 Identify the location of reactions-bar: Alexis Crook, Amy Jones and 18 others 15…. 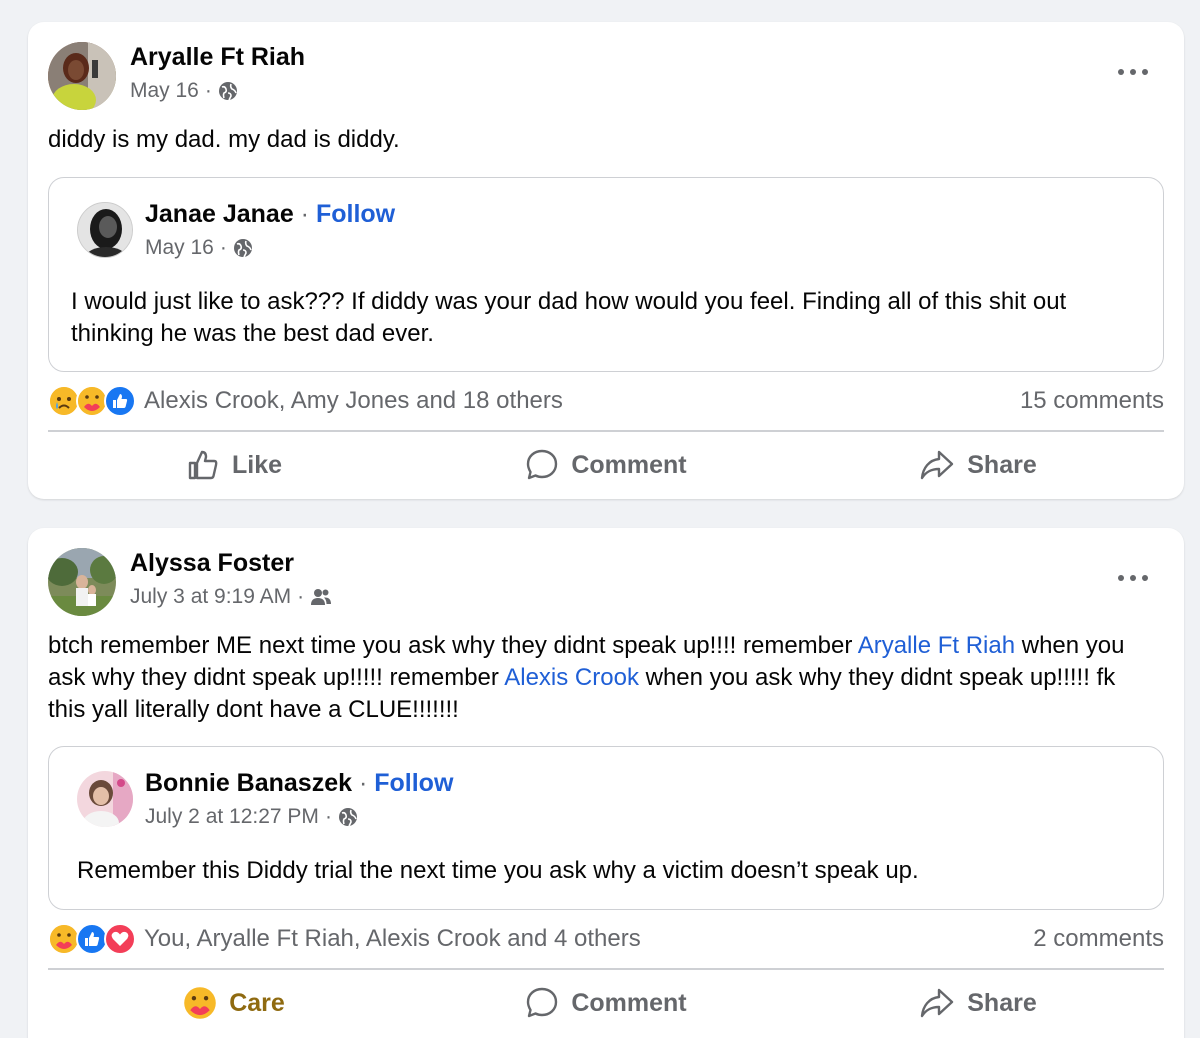
(606, 401).